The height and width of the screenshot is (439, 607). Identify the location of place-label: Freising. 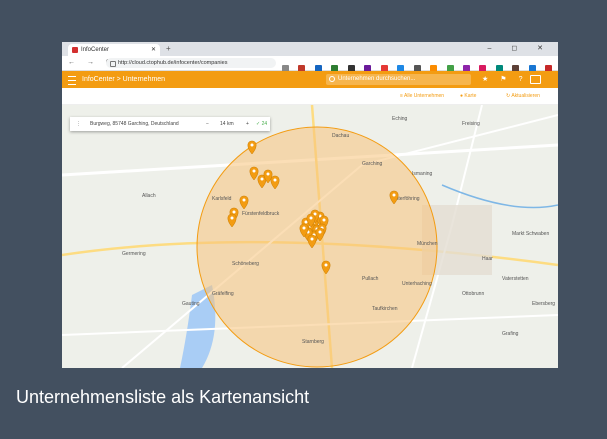
(471, 124).